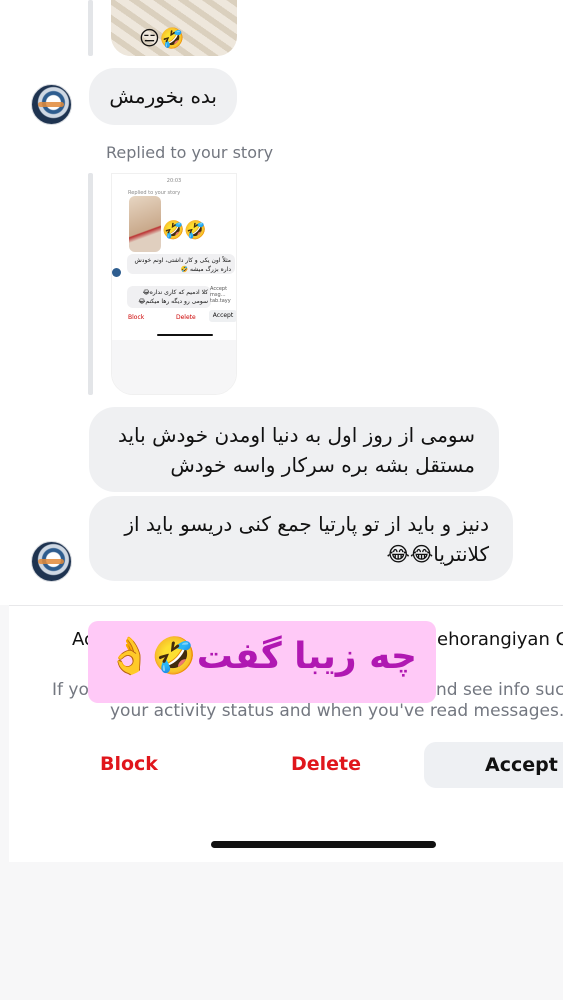 The width and height of the screenshot is (563, 1000). I want to click on story-preview-side-text: Accept msg… tab.tayy, so click(220, 295).